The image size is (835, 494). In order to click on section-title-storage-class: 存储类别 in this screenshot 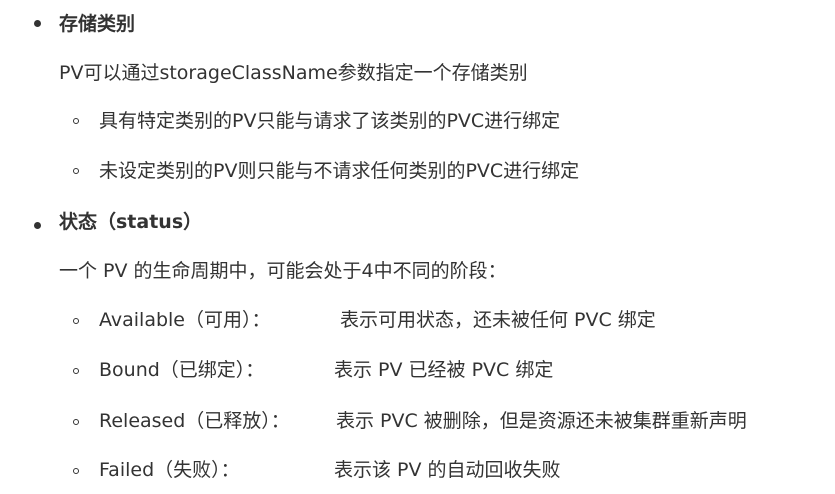, I will do `click(97, 24)`.